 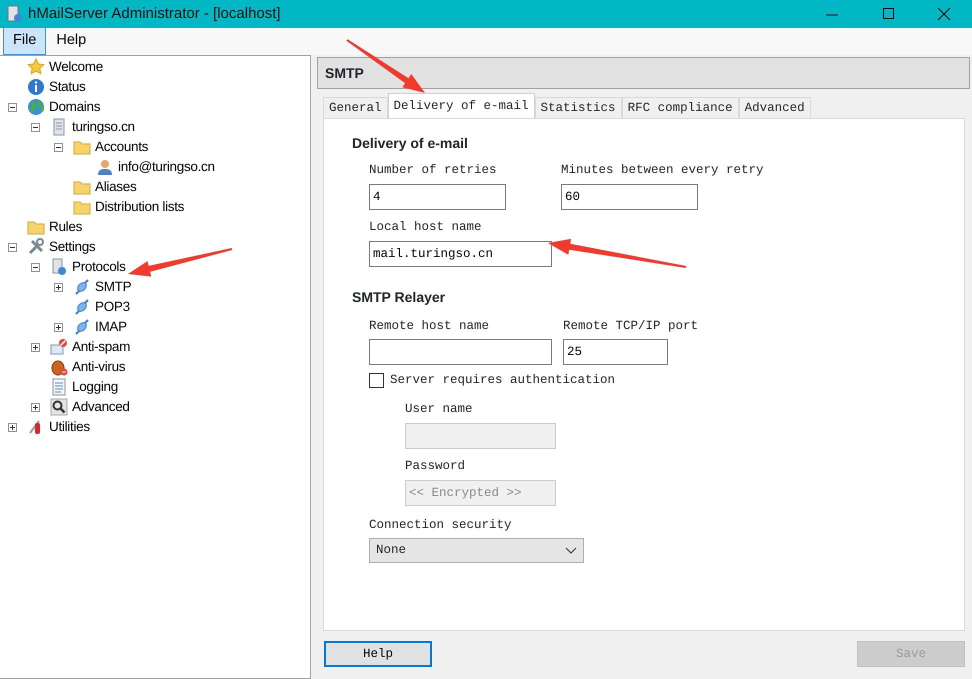 I want to click on tab: RFC compliance, so click(x=680, y=107).